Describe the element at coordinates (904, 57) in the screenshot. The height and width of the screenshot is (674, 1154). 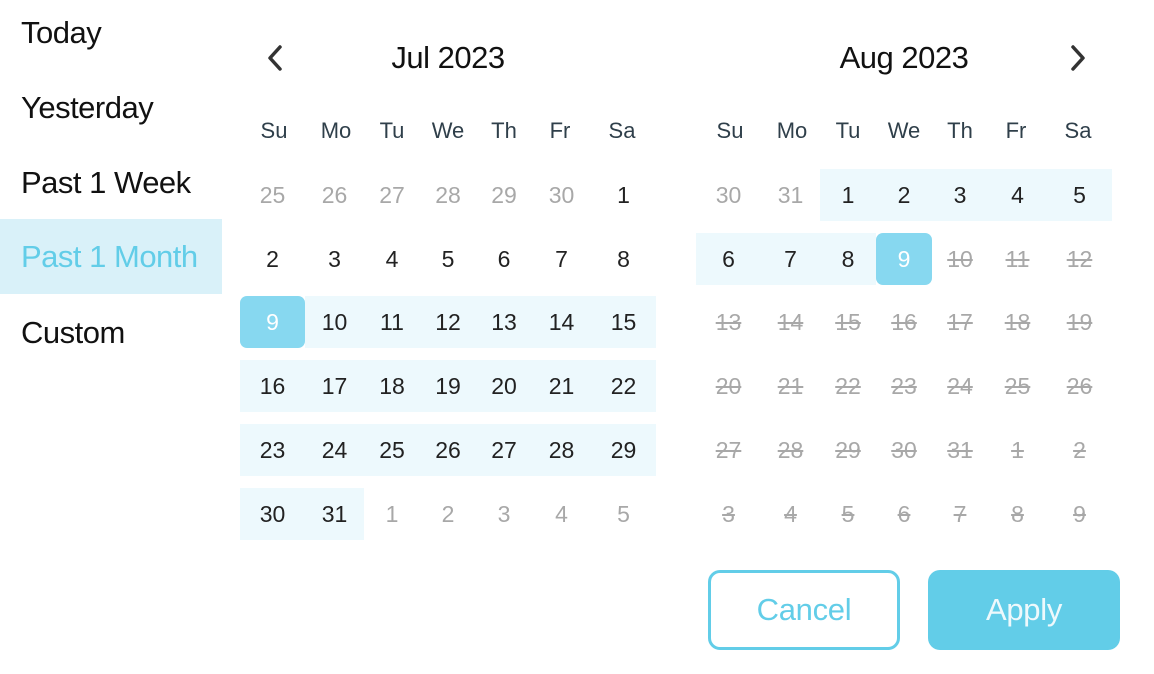
I see `month-title: Aug 2023` at that location.